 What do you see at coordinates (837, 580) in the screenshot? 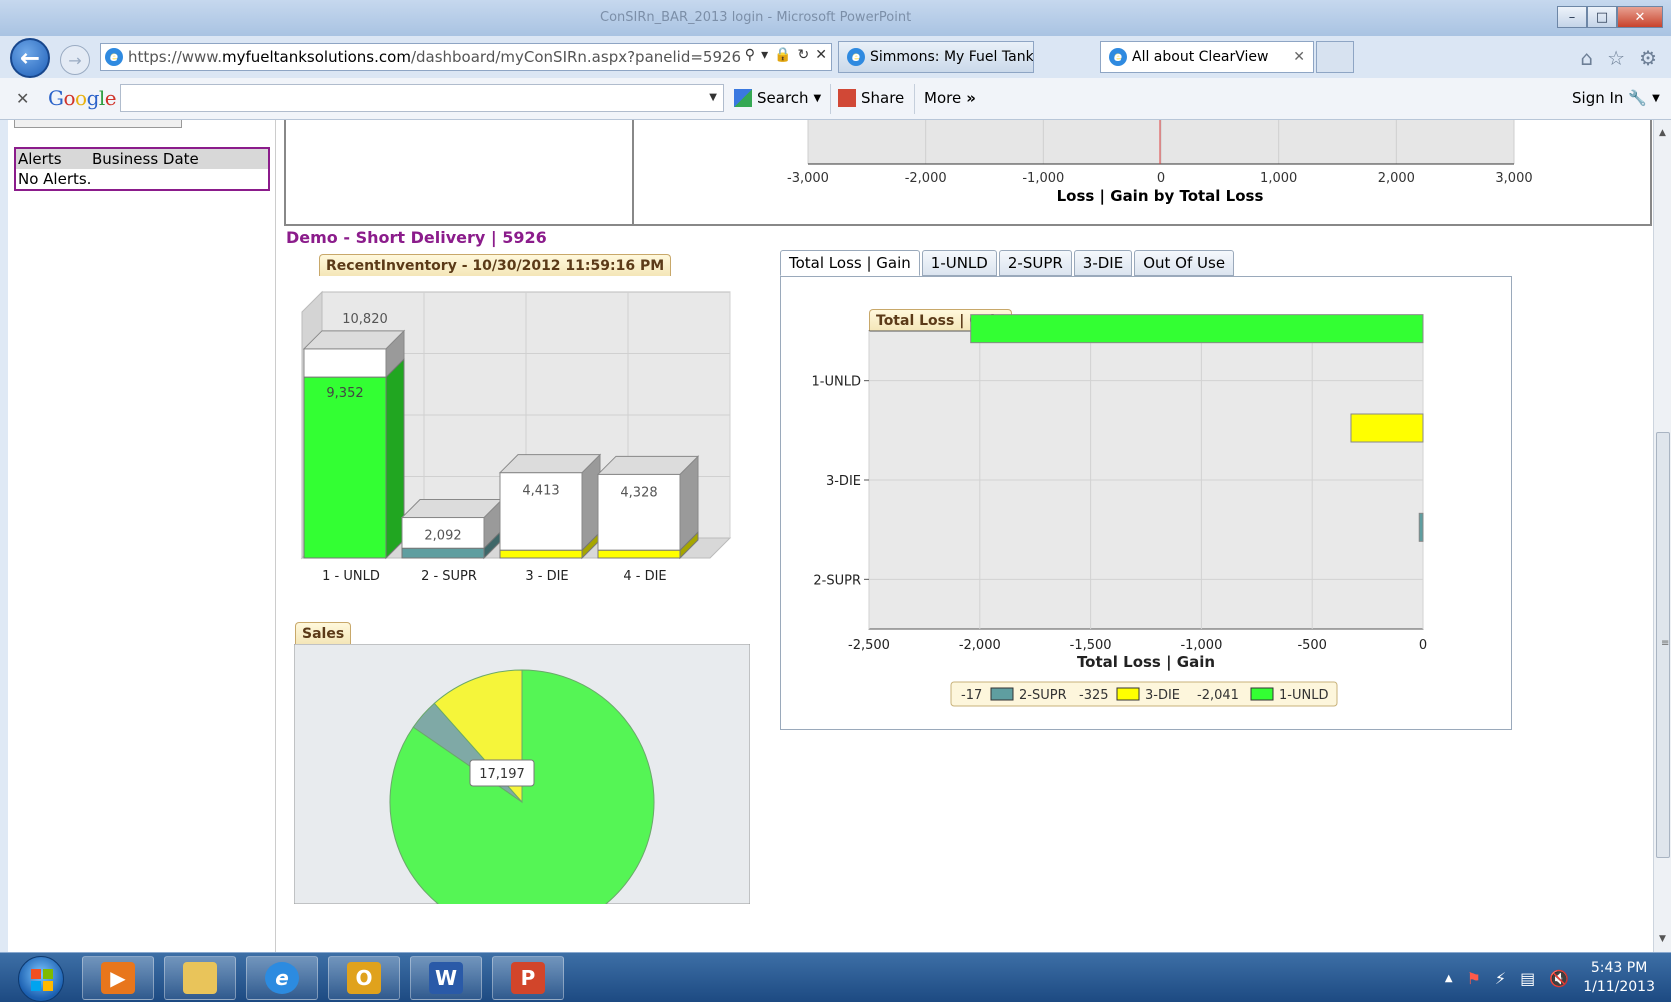
I see `loss-gain-category-label: 2-SUPR` at bounding box center [837, 580].